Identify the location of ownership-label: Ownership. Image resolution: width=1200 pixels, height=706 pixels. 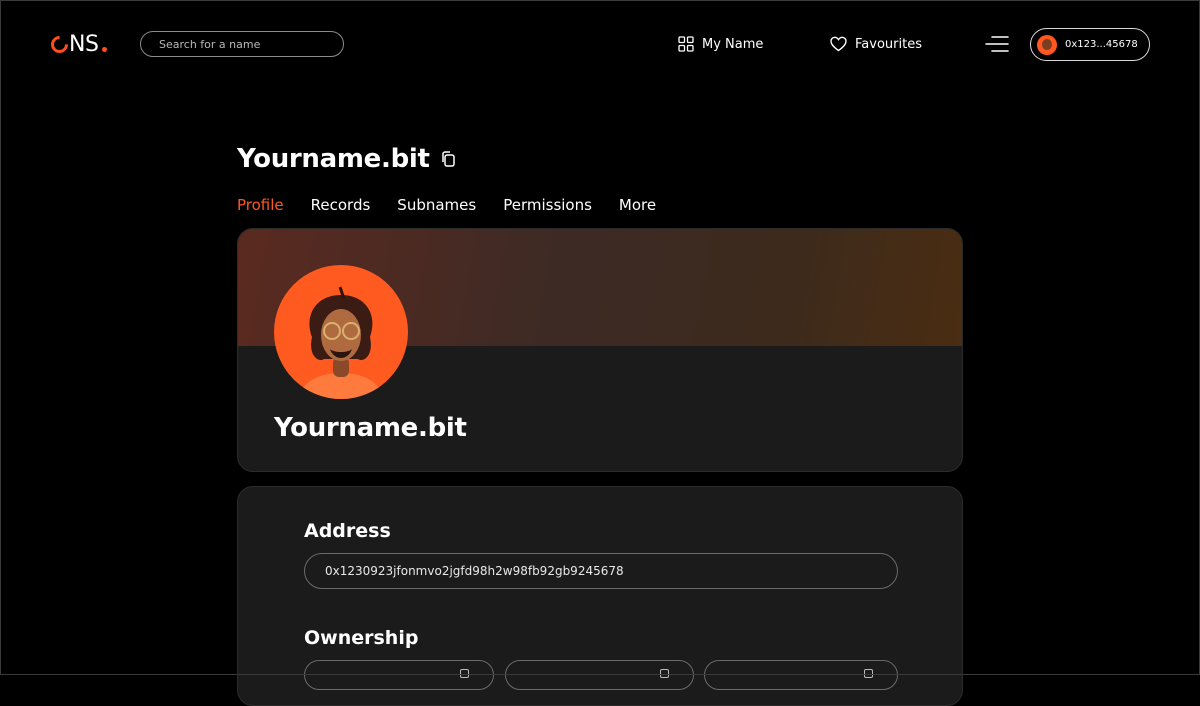
(361, 638).